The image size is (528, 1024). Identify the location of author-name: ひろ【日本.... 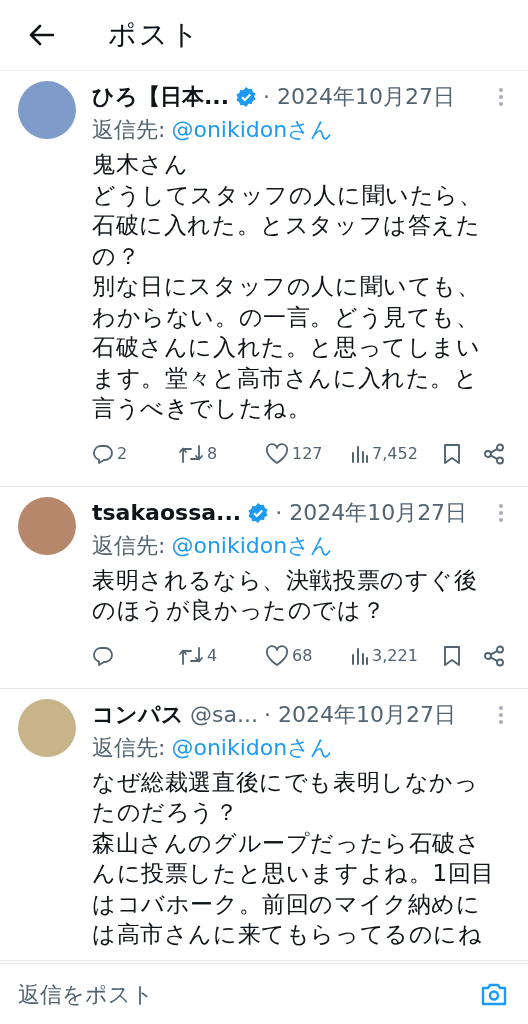
(161, 97).